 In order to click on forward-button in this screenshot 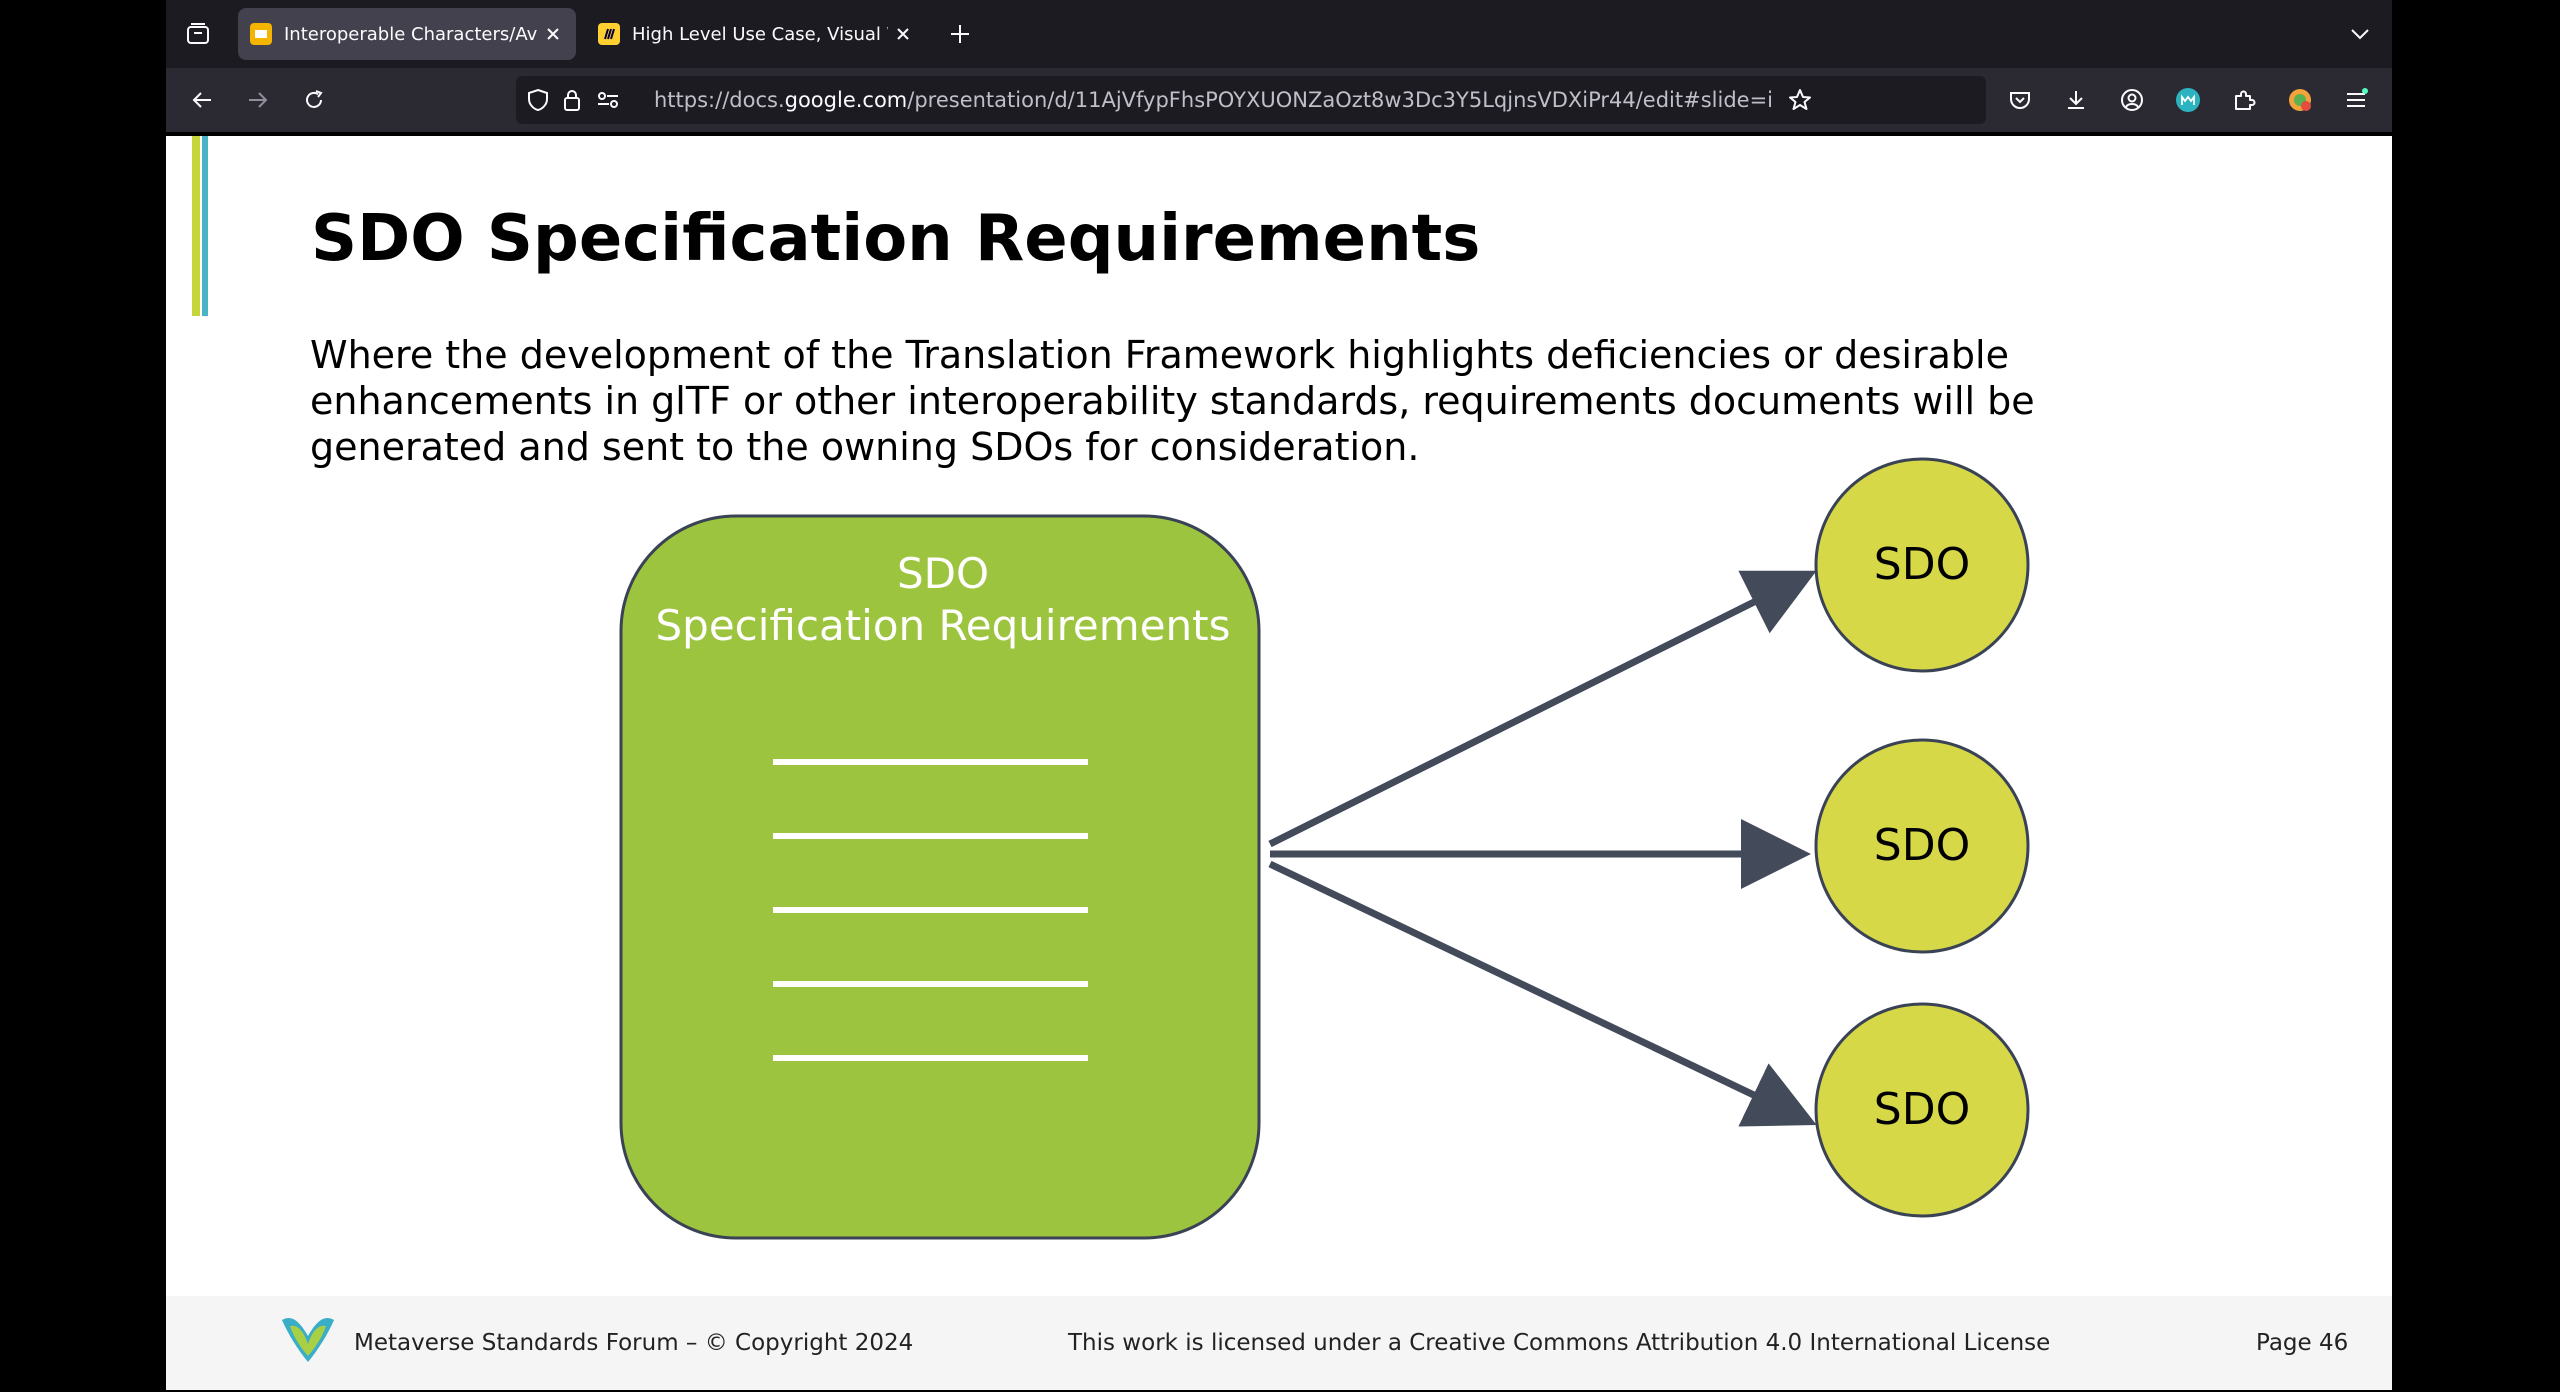, I will do `click(258, 100)`.